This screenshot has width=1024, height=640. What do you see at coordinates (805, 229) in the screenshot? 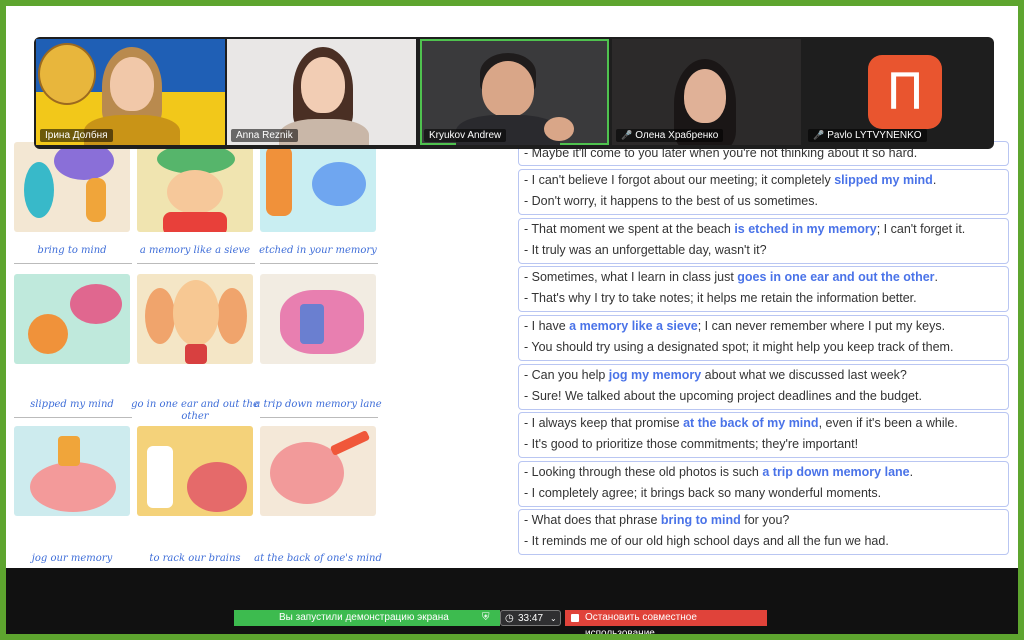
I see `idiom-highlight: is etched in my memory` at bounding box center [805, 229].